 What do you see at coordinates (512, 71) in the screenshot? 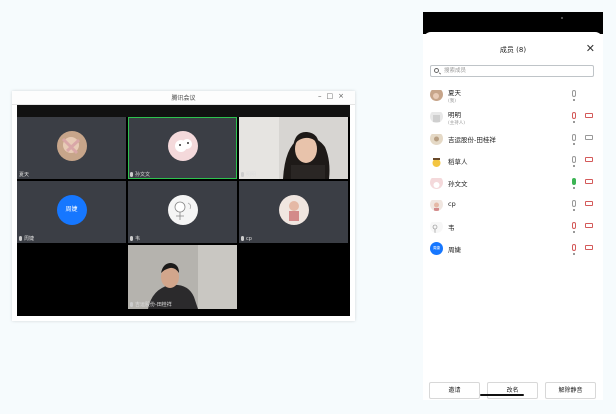
I see `search-input: 搜索成员` at bounding box center [512, 71].